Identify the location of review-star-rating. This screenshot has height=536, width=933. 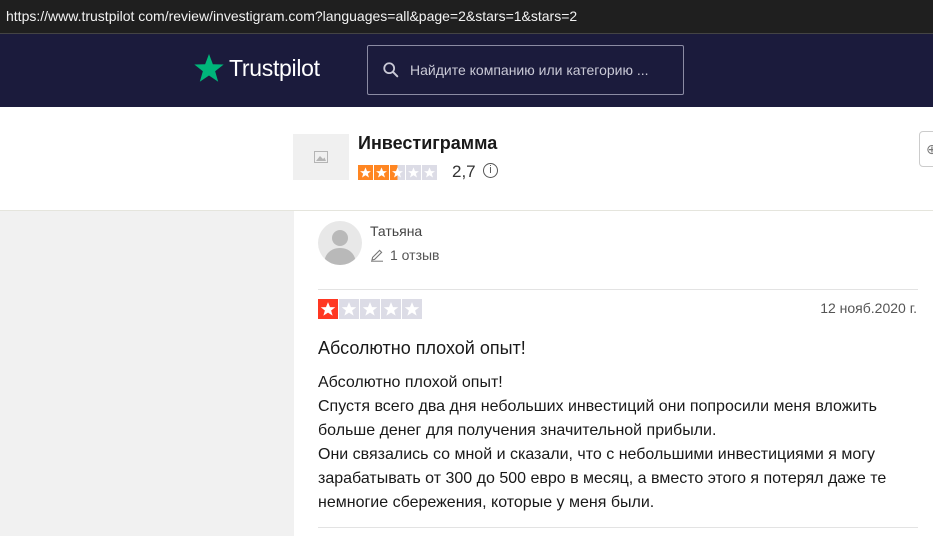
(370, 309).